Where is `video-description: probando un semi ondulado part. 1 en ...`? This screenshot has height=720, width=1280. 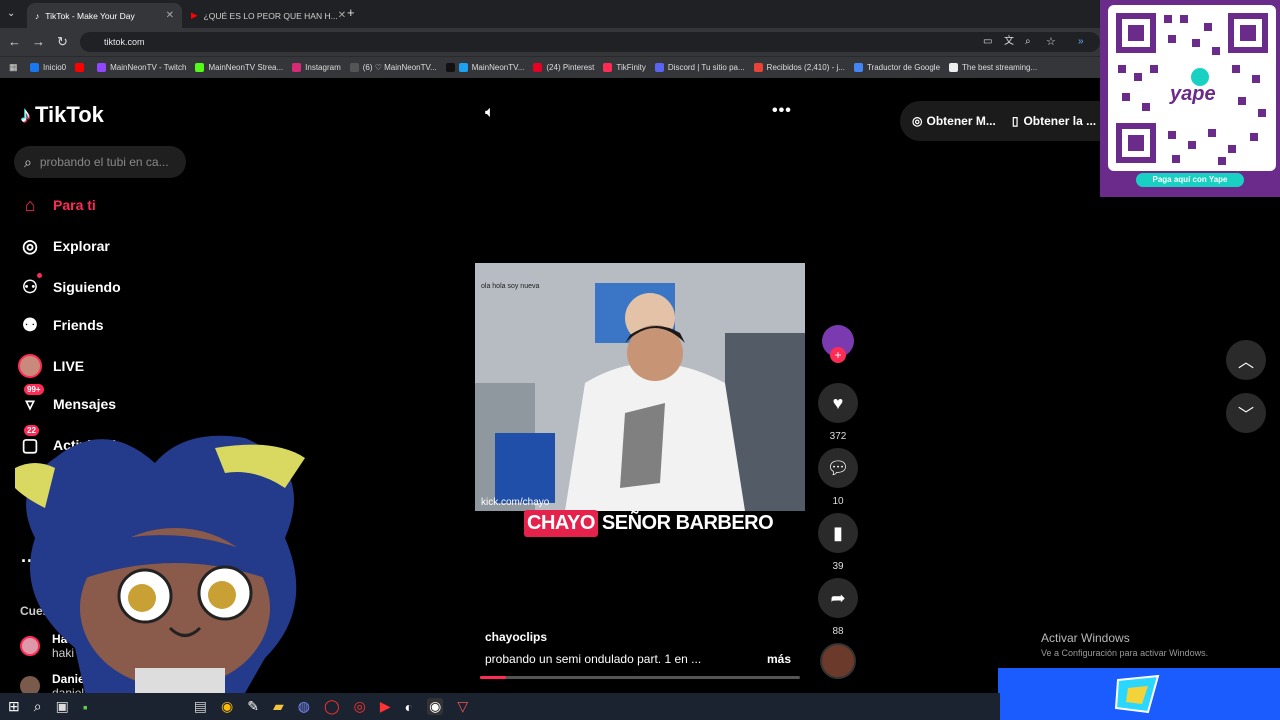
video-description: probando un semi ondulado part. 1 en ... is located at coordinates (593, 659).